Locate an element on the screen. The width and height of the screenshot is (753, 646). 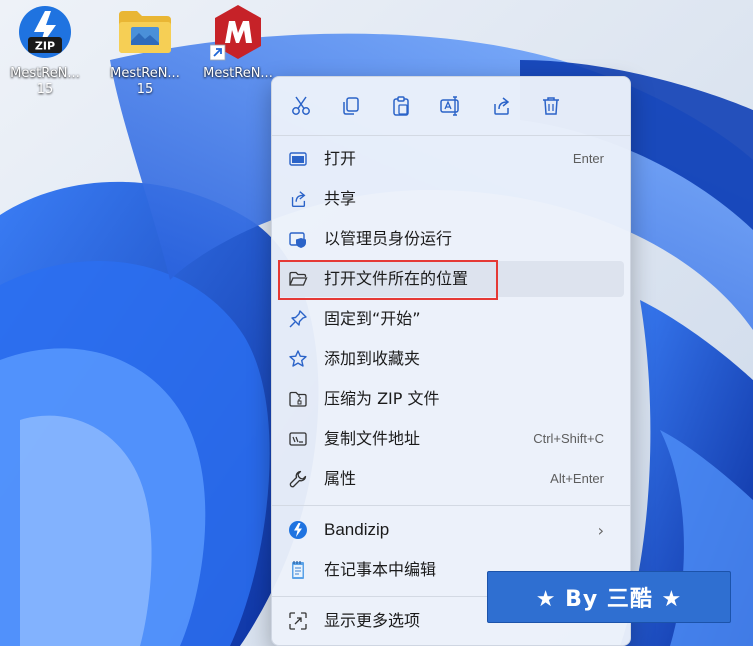
menu-item-label: Bandizip is located at coordinates (357, 529).